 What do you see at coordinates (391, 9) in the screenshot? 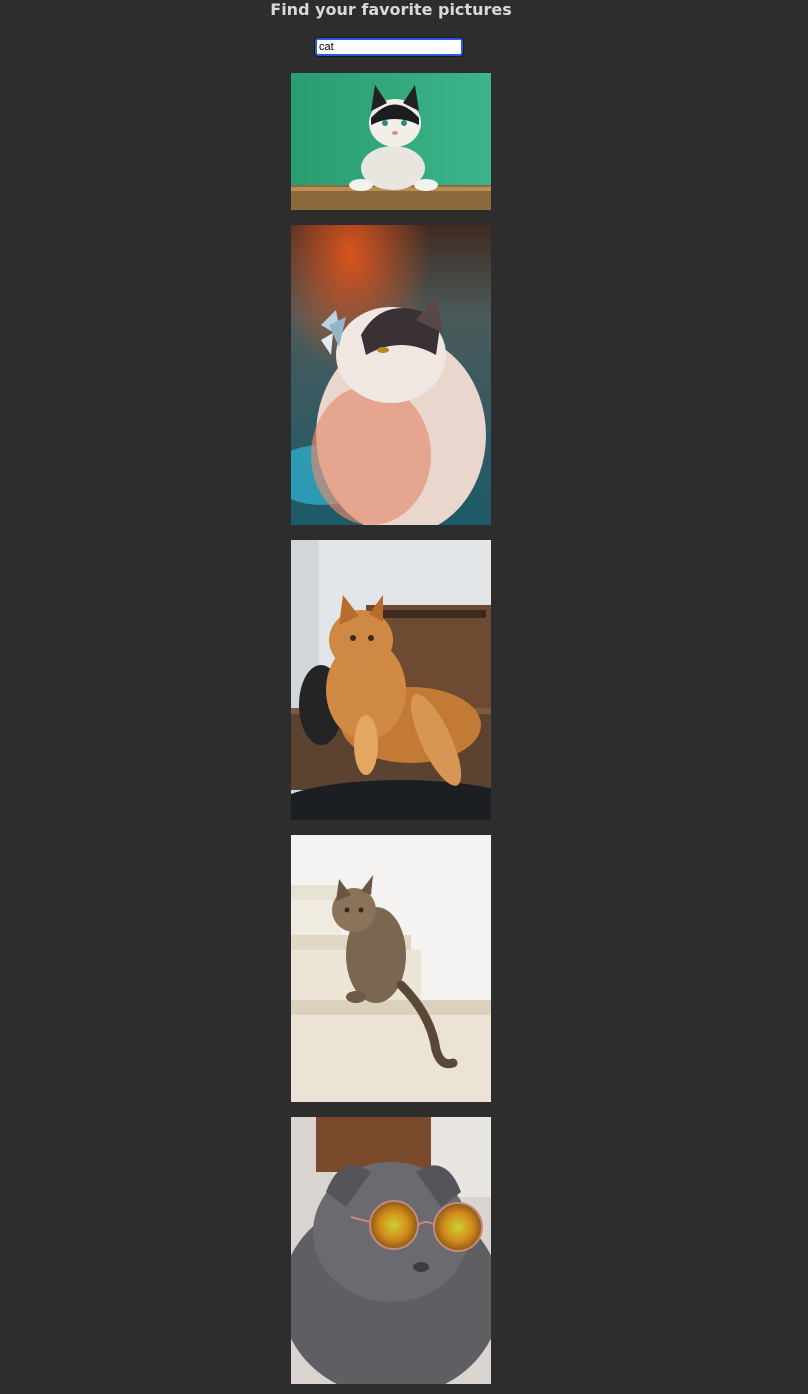
I see `page-title: Find your favorite pictures` at bounding box center [391, 9].